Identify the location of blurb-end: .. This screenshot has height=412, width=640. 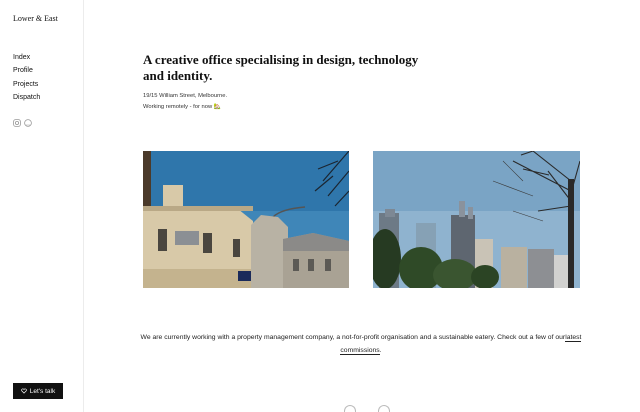
(380, 350).